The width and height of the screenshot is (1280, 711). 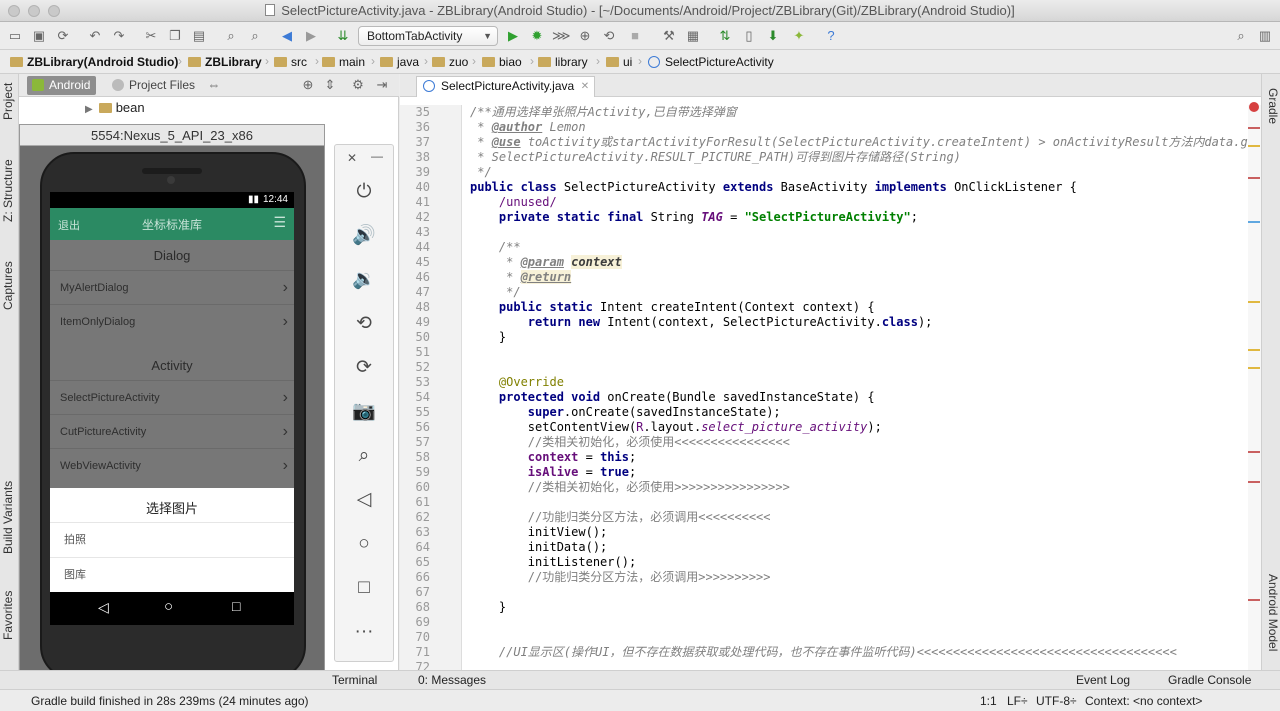 I want to click on open-folder-icon: ▭, so click(x=15, y=36).